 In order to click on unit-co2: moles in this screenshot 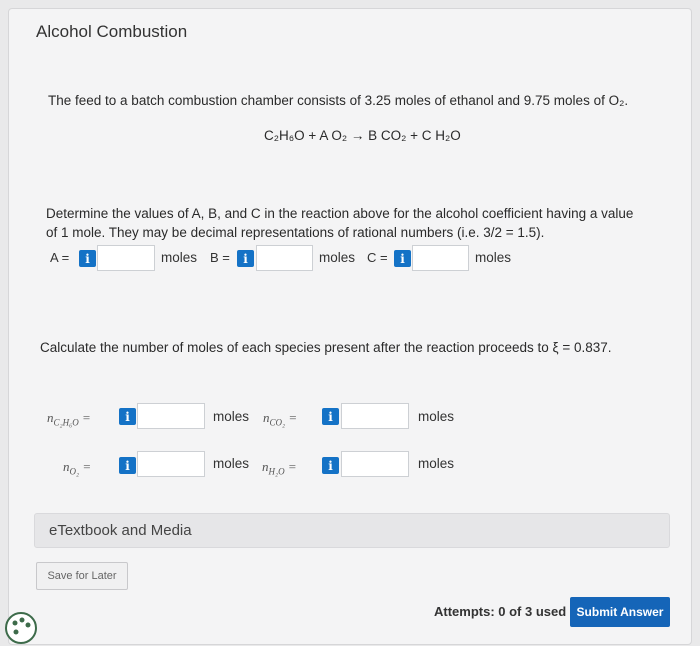, I will do `click(436, 416)`.